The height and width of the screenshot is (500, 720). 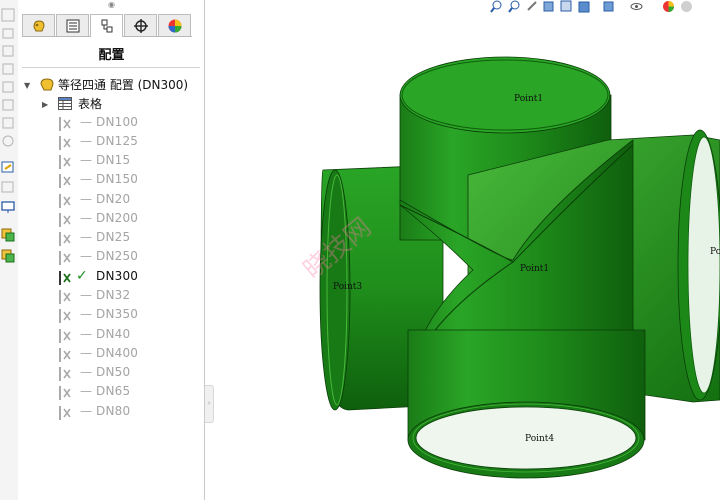 I want to click on cut-icon, so click(x=8, y=105).